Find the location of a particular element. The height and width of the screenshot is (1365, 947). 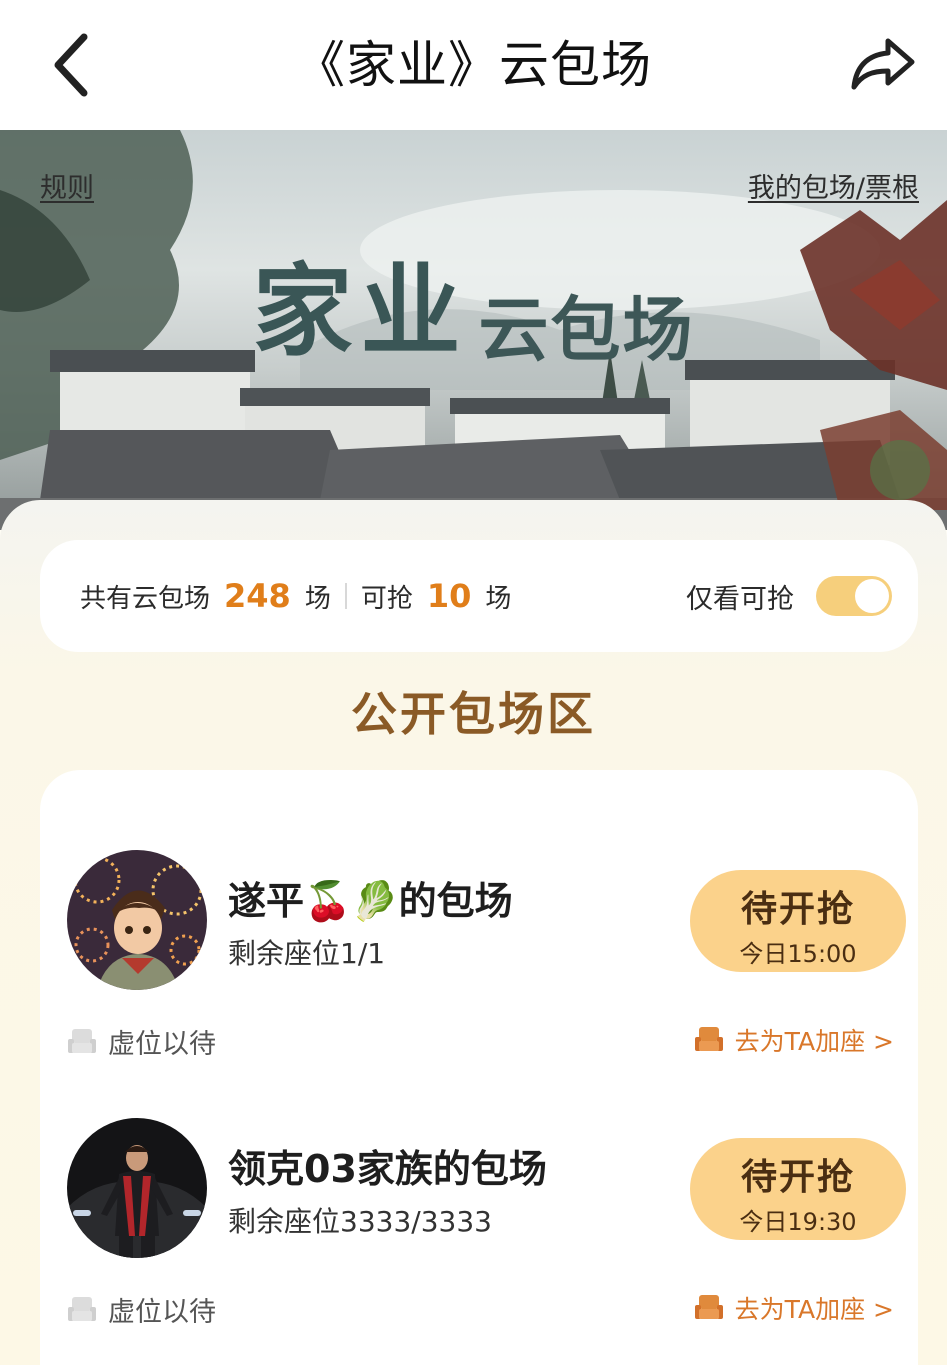

grab-button-time: 今日15:00 is located at coordinates (798, 954).